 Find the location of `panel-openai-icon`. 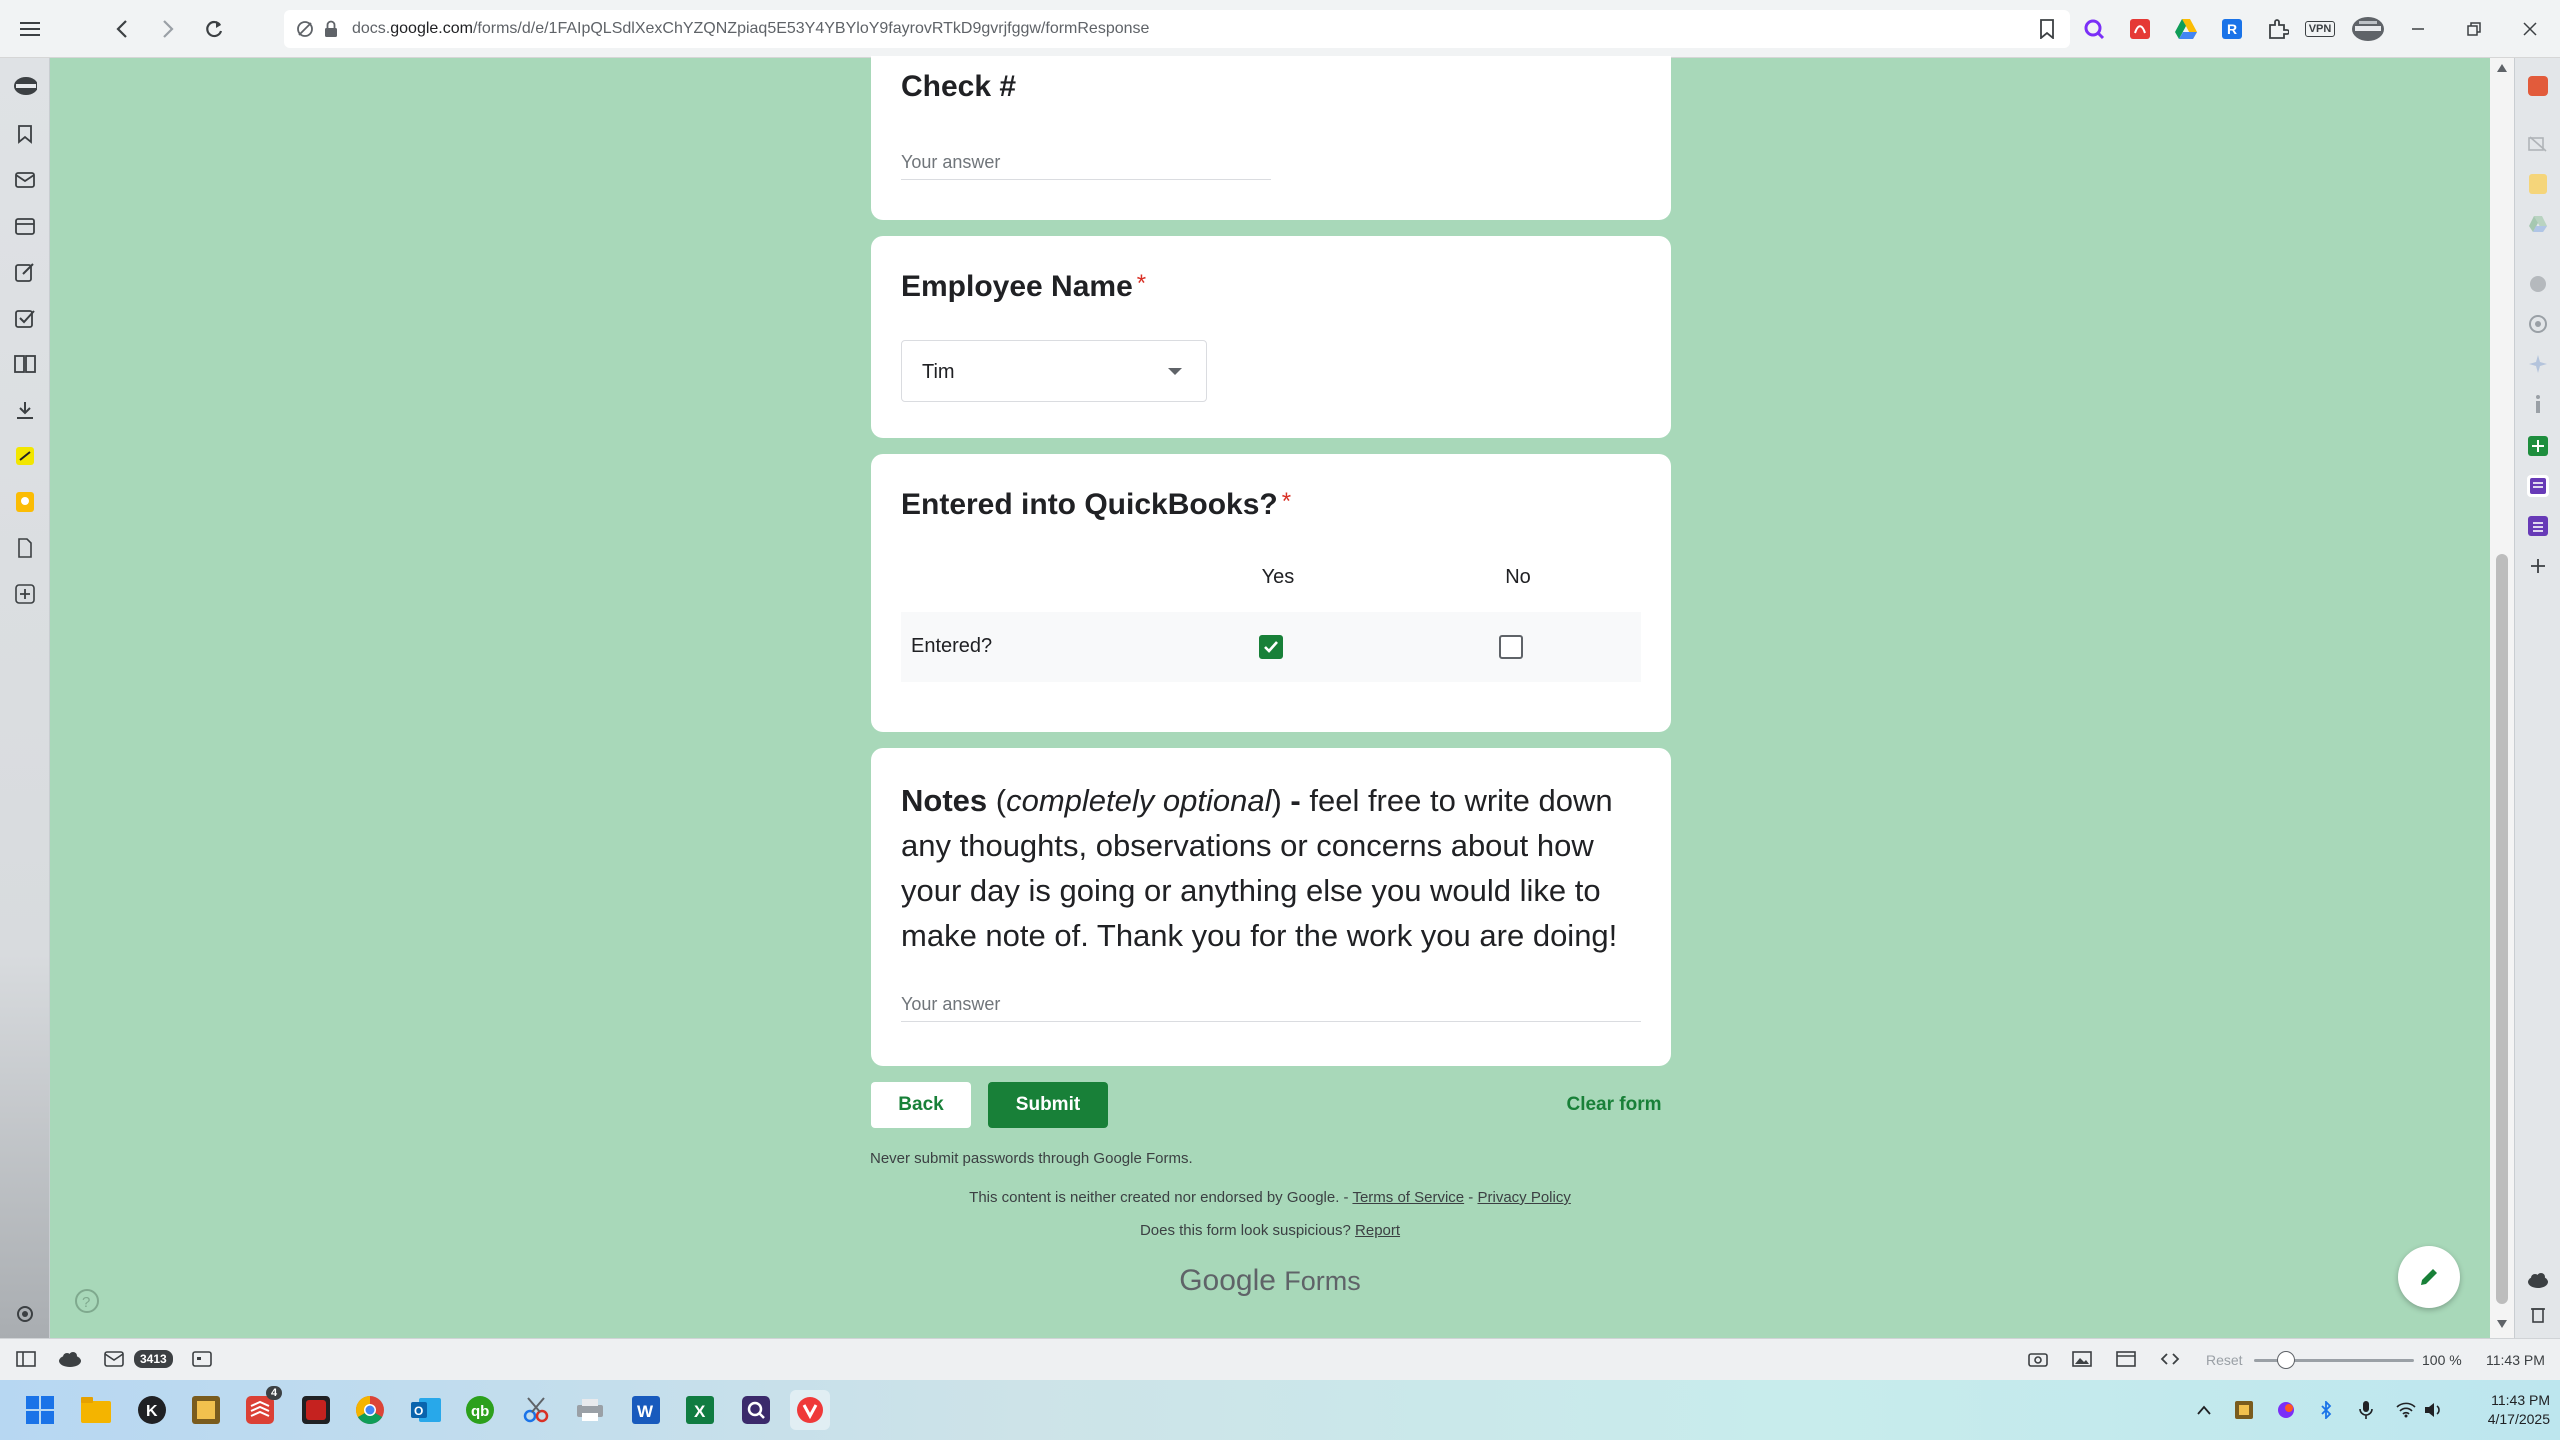

panel-openai-icon is located at coordinates (2538, 324).